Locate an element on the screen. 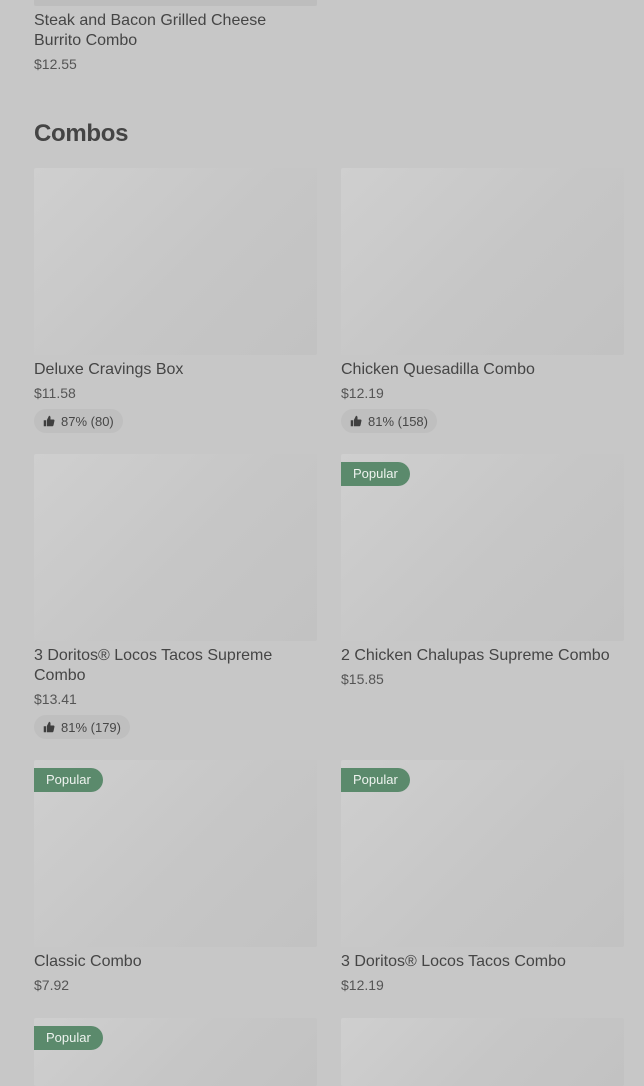 Image resolution: width=644 pixels, height=1086 pixels. rating-badge: 81% (158) is located at coordinates (389, 421).